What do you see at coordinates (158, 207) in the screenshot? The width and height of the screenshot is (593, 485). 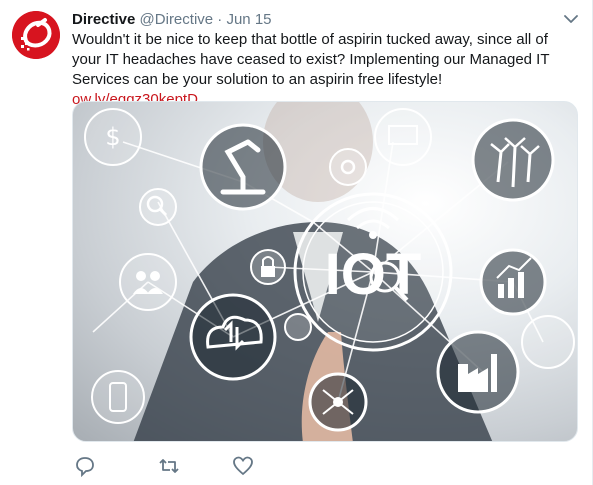 I see `search-icon` at bounding box center [158, 207].